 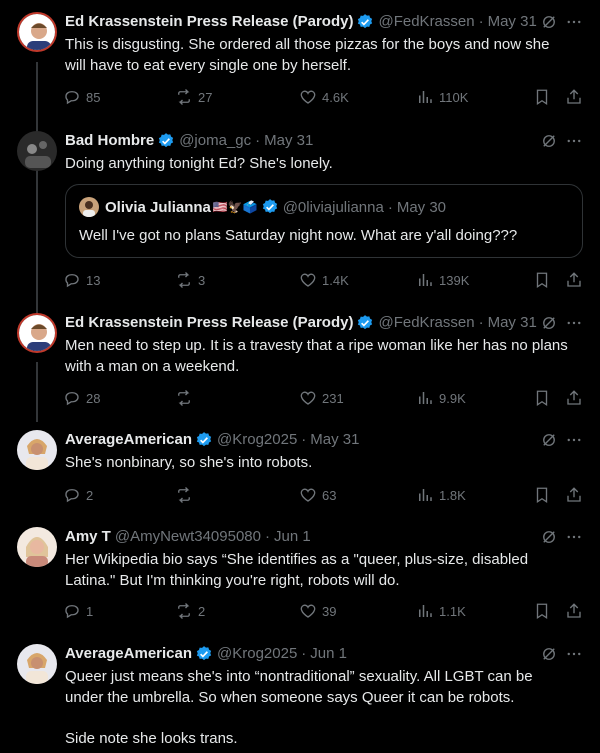 What do you see at coordinates (441, 495) in the screenshot?
I see `views-button: 1.8K` at bounding box center [441, 495].